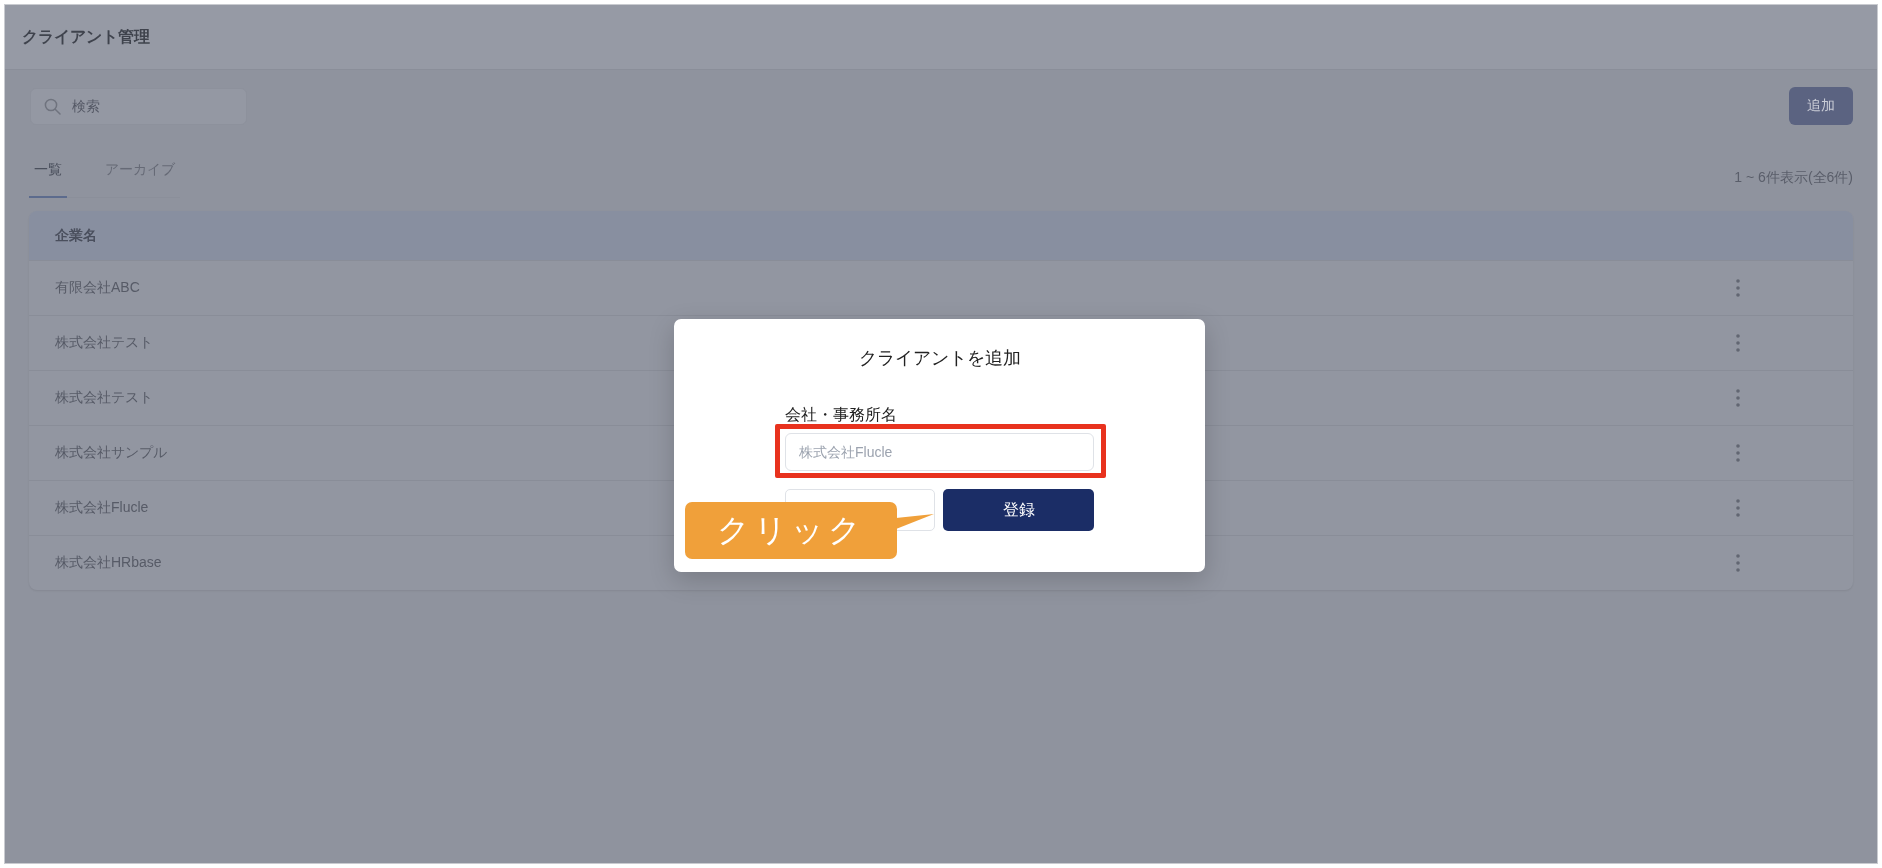 The height and width of the screenshot is (868, 1882). What do you see at coordinates (102, 508) in the screenshot?
I see `table-cell: 株式会社Flucle` at bounding box center [102, 508].